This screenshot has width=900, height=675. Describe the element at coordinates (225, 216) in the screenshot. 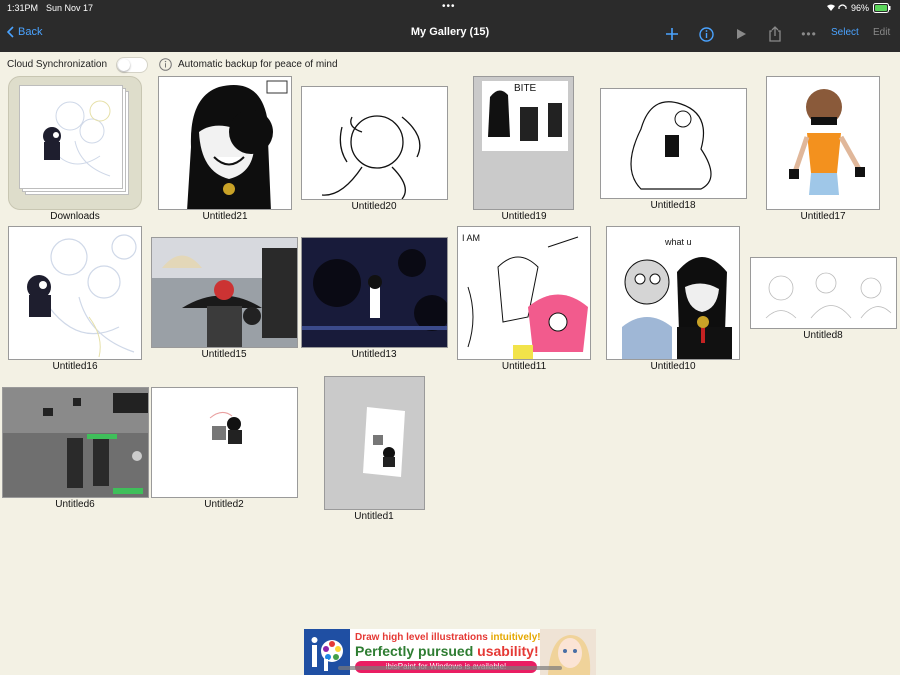

I see `artwork-title: Untitled21` at that location.